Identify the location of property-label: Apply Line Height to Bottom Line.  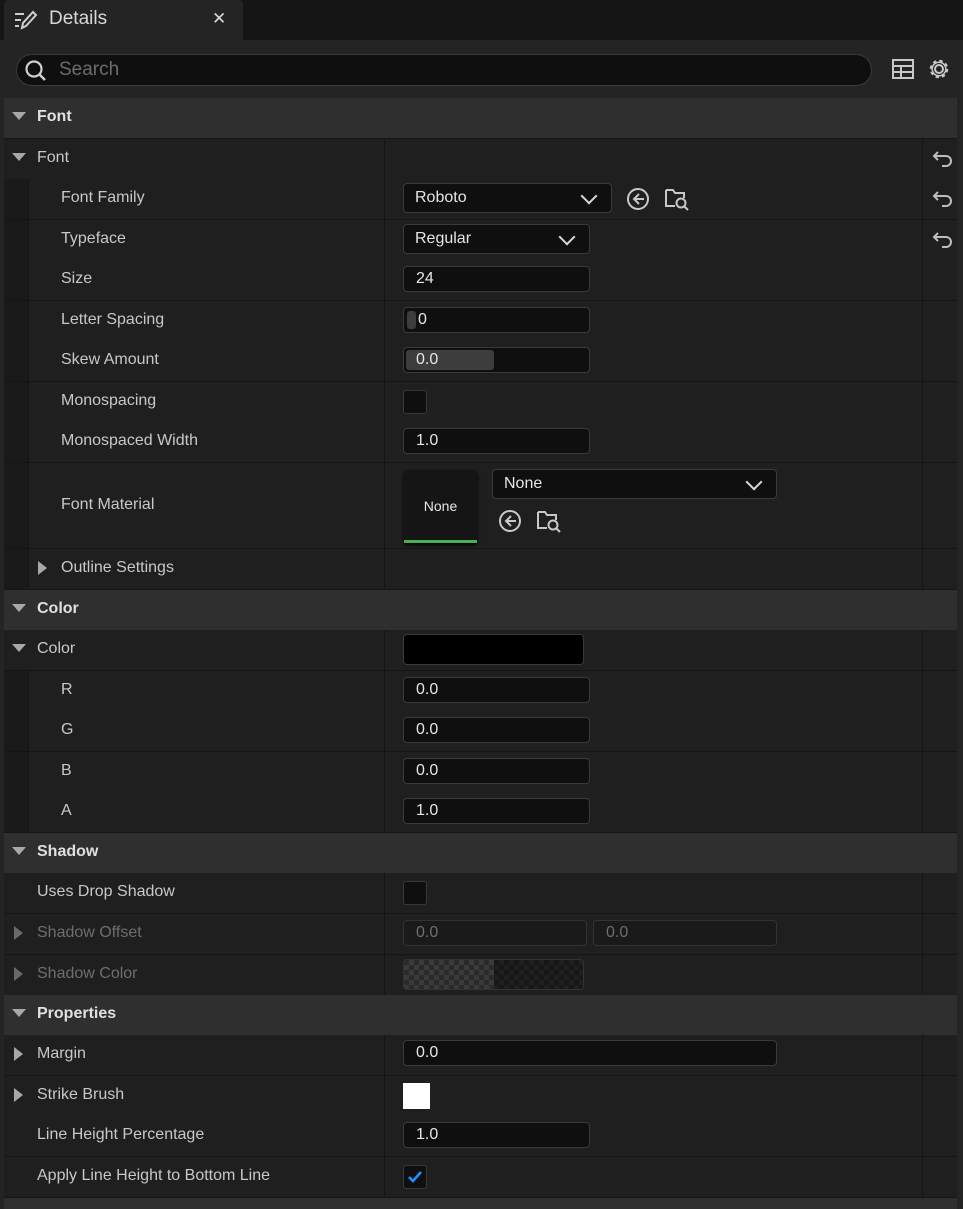
(154, 1175).